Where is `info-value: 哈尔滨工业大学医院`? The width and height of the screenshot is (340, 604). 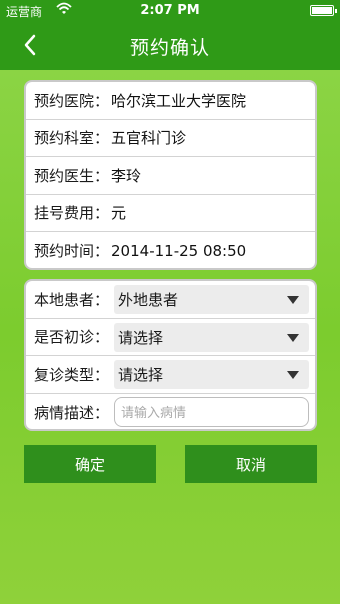 info-value: 哈尔滨工业大学医院 is located at coordinates (179, 100).